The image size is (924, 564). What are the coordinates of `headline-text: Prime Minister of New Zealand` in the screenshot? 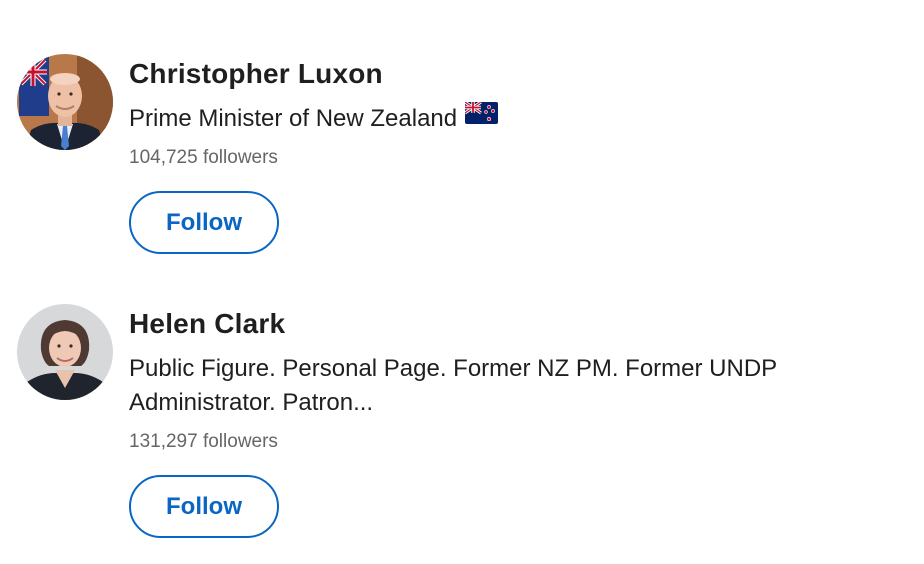 It's located at (293, 118).